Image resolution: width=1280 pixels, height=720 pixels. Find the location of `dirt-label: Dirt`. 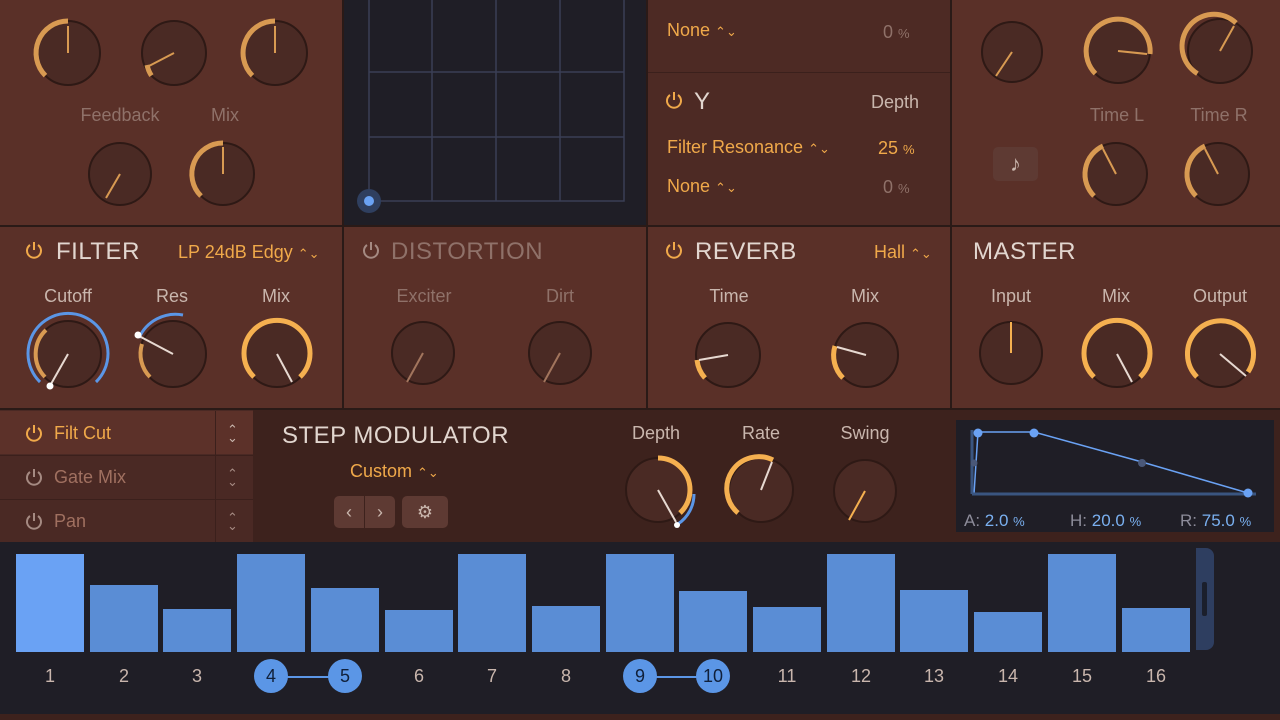

dirt-label: Dirt is located at coordinates (560, 296).